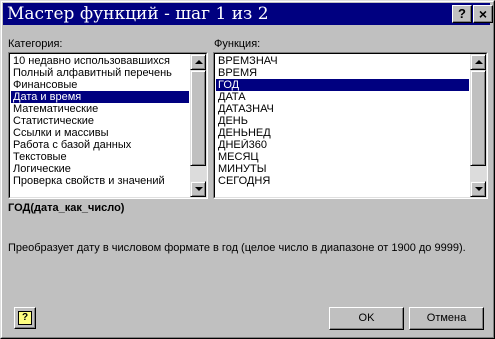  What do you see at coordinates (462, 14) in the screenshot?
I see `title-help-button: ?` at bounding box center [462, 14].